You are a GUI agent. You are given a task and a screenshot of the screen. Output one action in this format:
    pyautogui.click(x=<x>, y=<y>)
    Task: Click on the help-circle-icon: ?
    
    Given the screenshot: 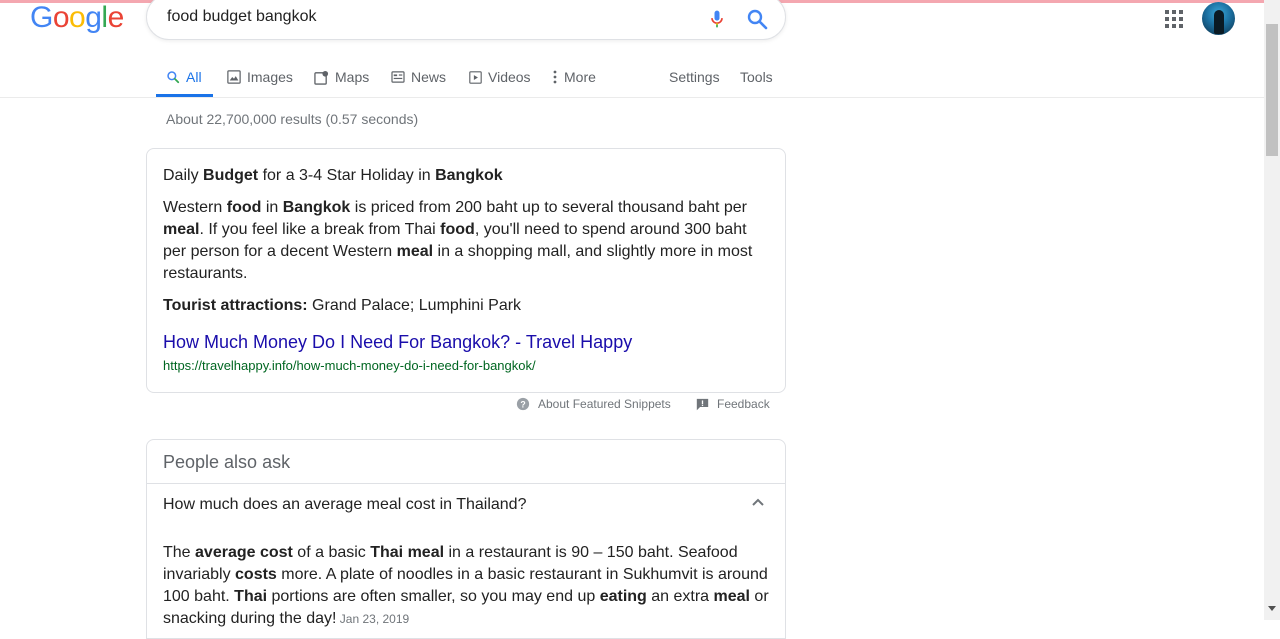 What is the action you would take?
    pyautogui.click(x=523, y=404)
    